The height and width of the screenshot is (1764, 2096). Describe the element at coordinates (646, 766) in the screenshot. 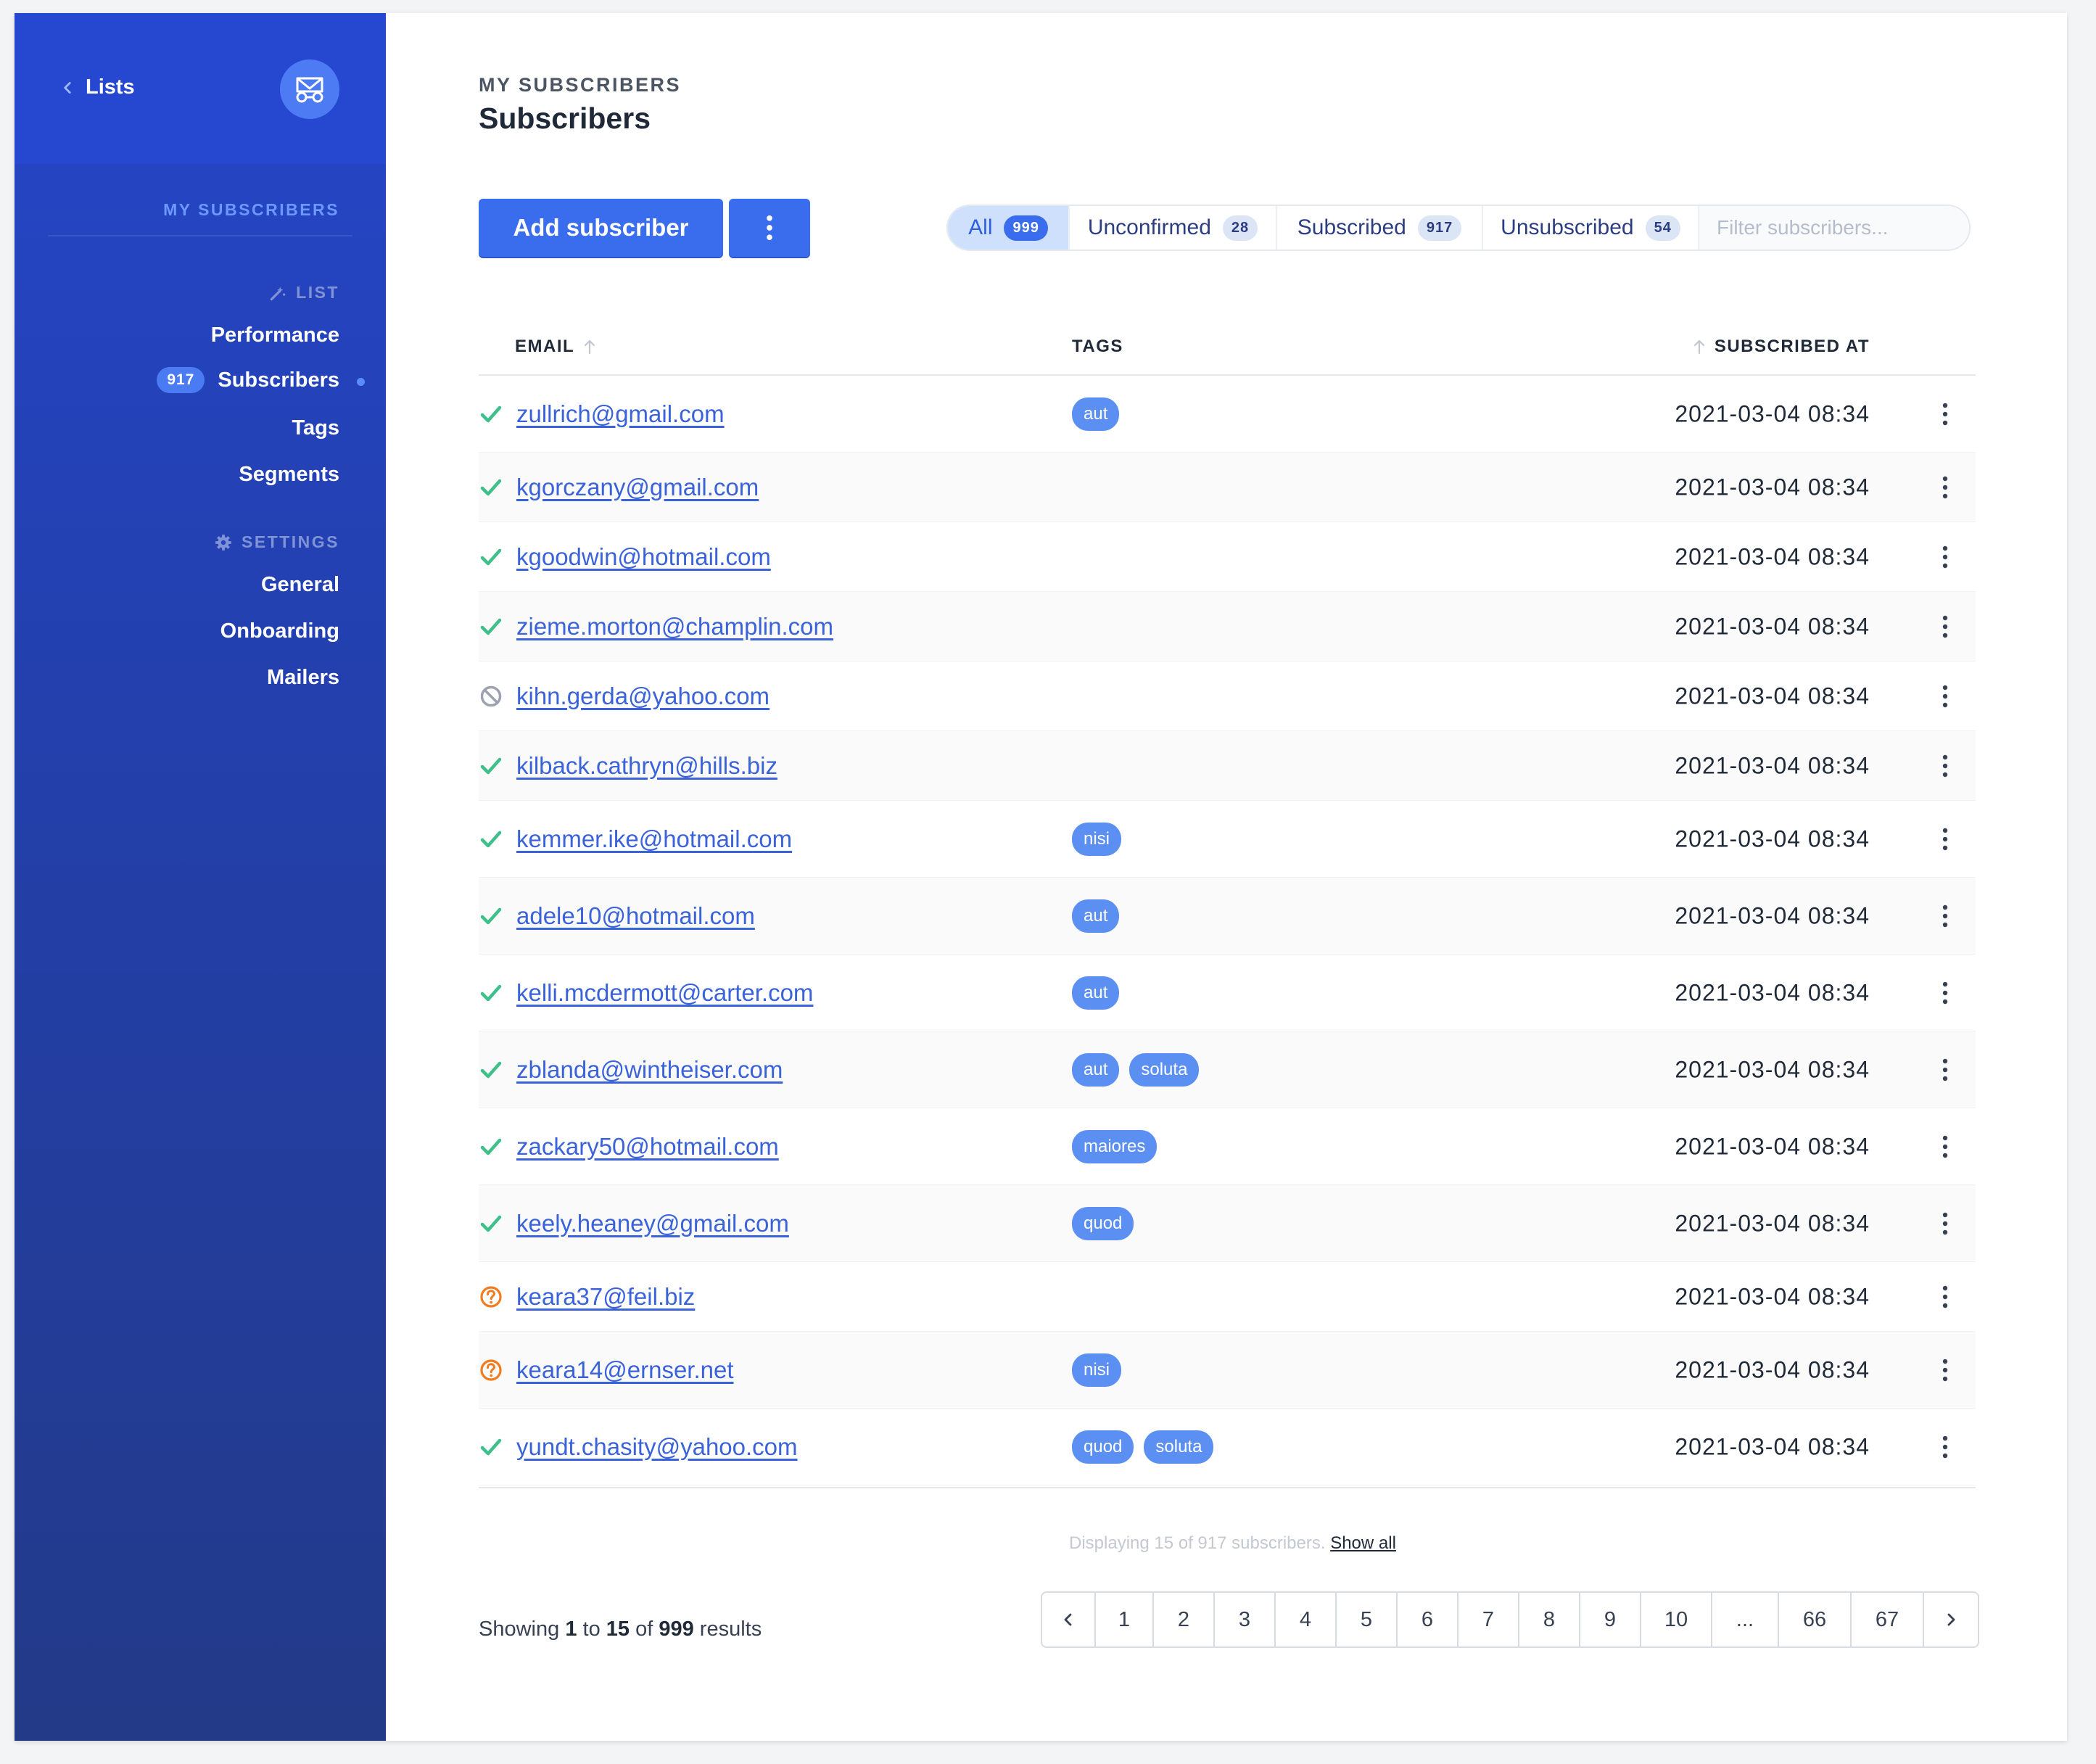

I see `subscriber-email-link: kilback.cathryn@hills.biz` at that location.